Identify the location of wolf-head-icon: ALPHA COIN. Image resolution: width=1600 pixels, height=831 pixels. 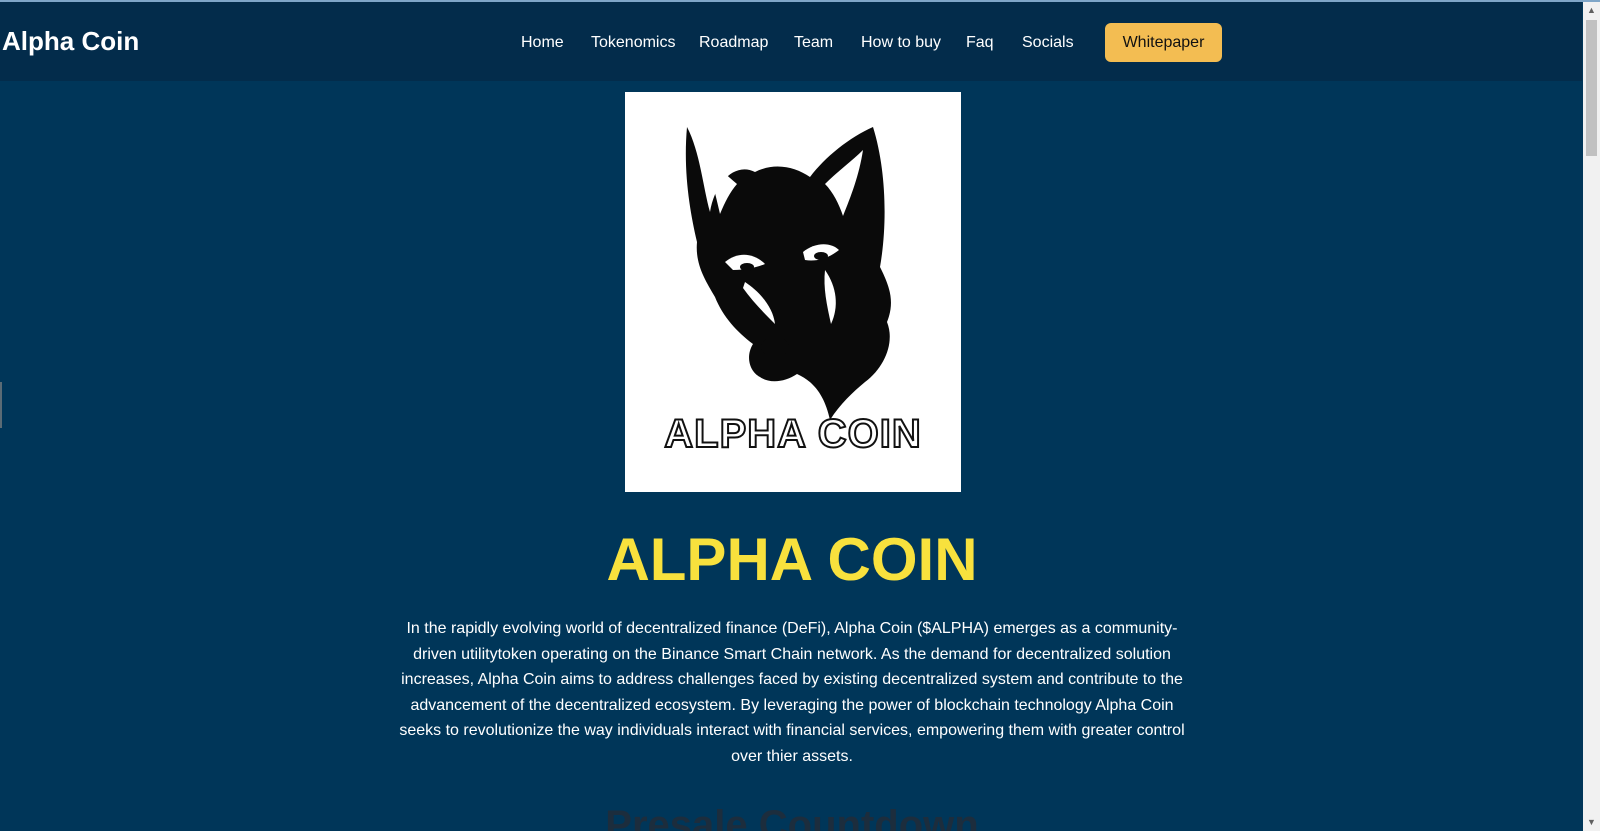
(793, 292).